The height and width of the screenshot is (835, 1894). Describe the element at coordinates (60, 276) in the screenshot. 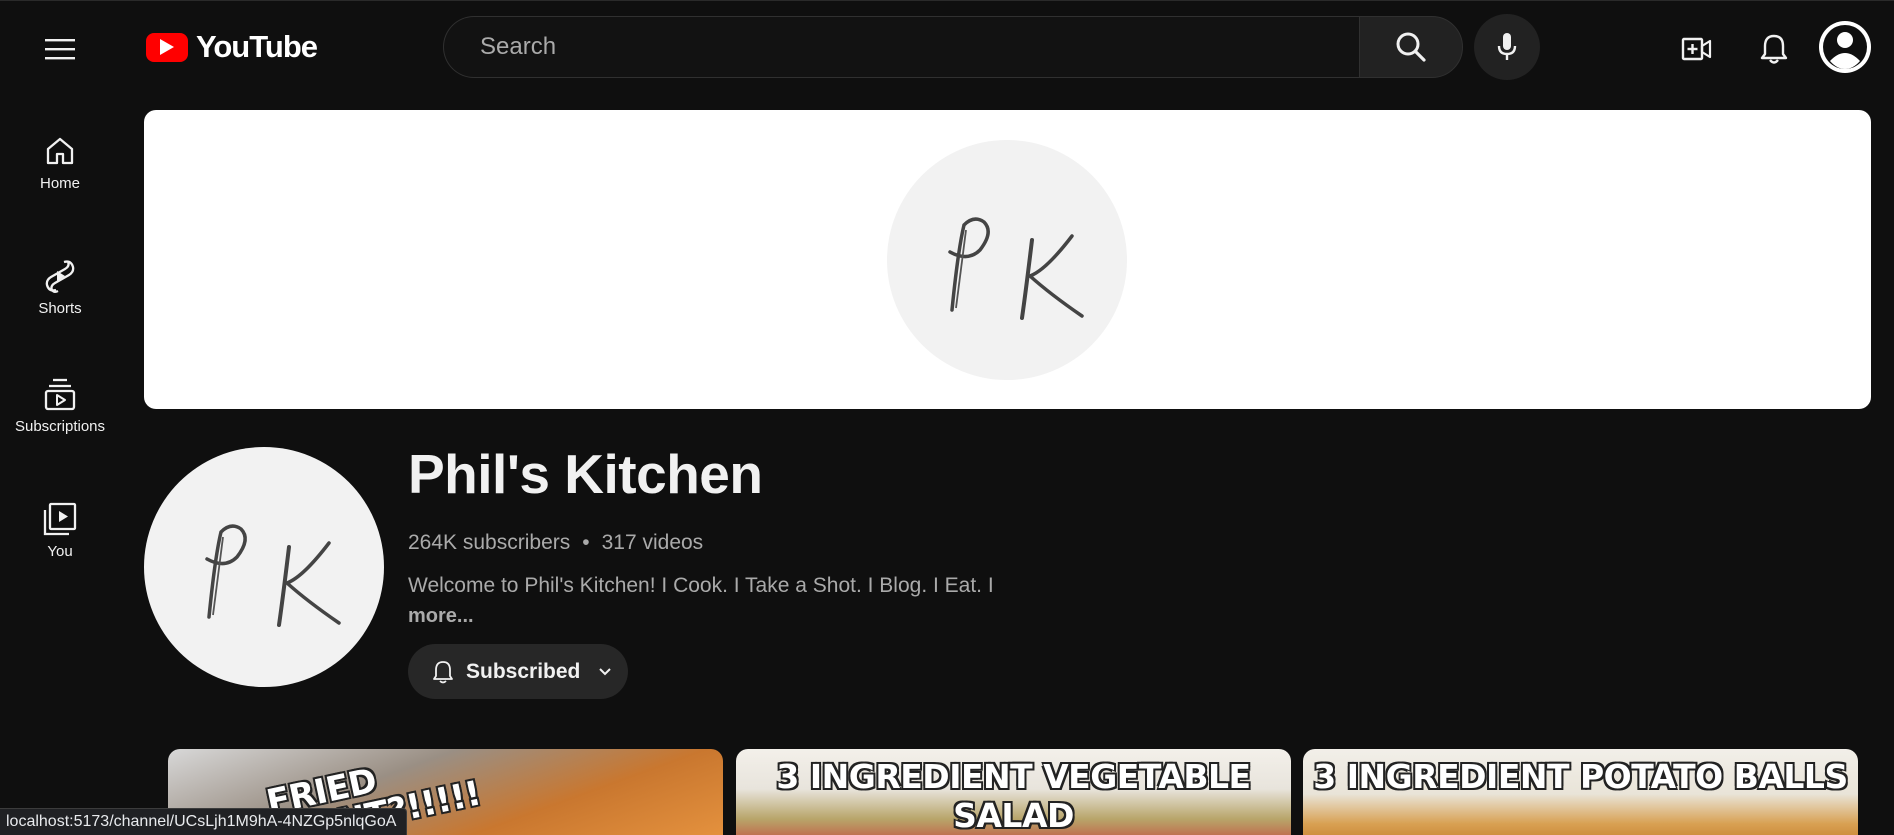

I see `shorts-icon` at that location.